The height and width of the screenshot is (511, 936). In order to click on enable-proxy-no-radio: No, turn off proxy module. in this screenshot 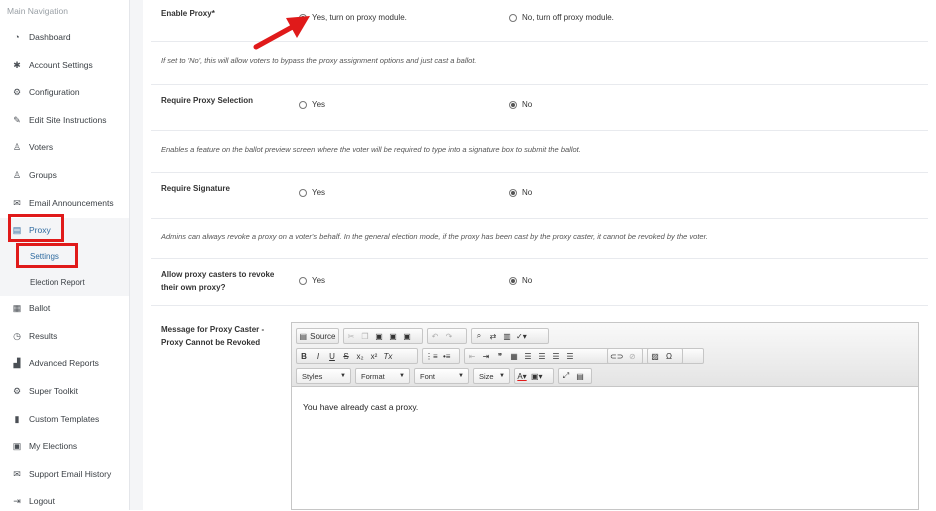, I will do `click(561, 17)`.